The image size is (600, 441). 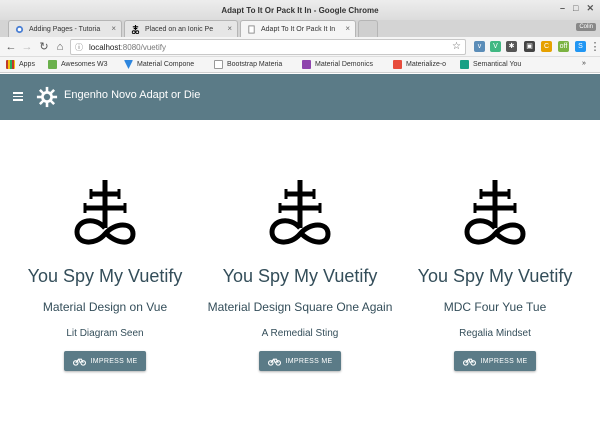 What do you see at coordinates (300, 333) in the screenshot?
I see `card-caption: A Remedial Sting` at bounding box center [300, 333].